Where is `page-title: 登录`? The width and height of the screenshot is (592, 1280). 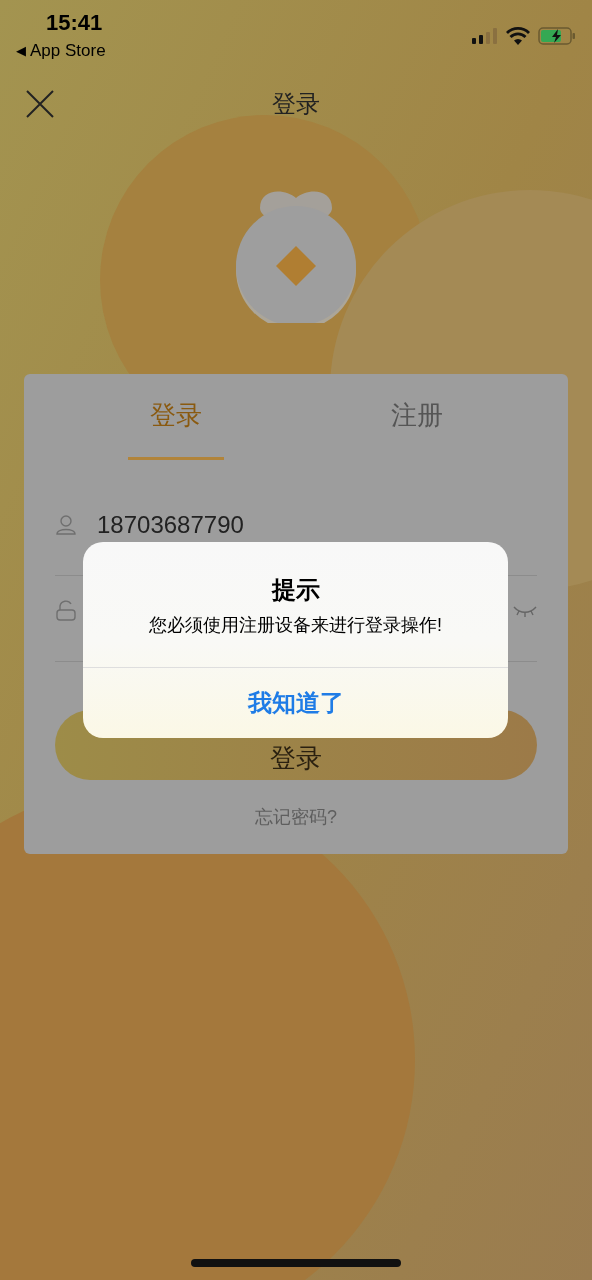
page-title: 登录 is located at coordinates (296, 104).